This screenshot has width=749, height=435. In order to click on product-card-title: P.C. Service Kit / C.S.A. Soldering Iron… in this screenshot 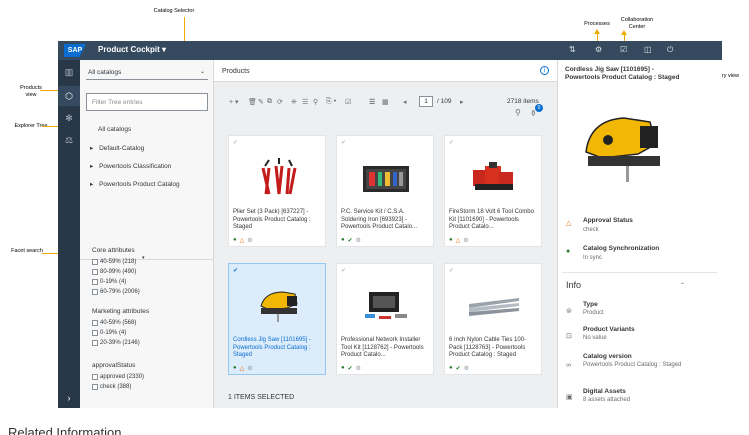, I will do `click(379, 219)`.